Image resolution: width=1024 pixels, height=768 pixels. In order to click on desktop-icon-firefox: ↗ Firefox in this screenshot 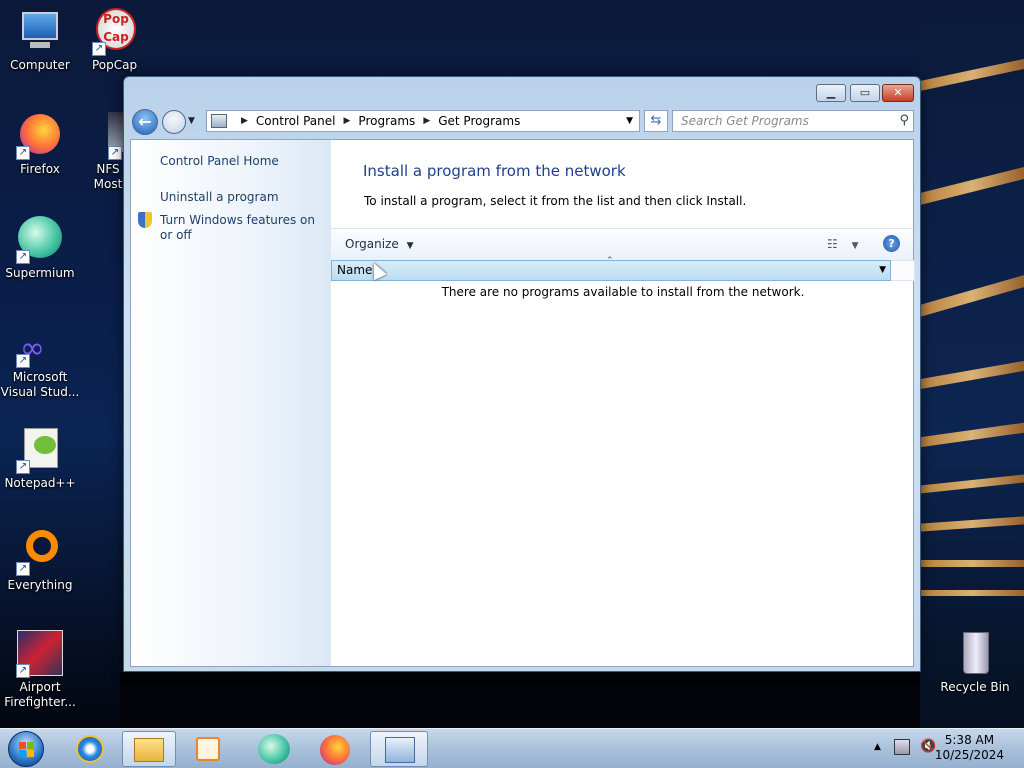, I will do `click(40, 144)`.